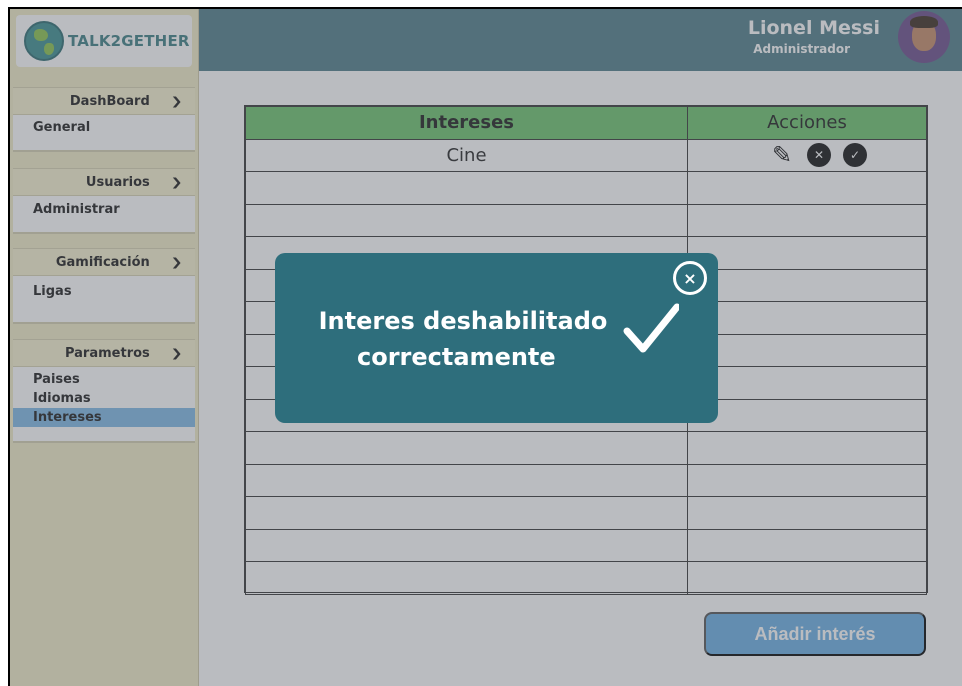 The height and width of the screenshot is (686, 962). I want to click on modal-message-line2: correctamente, so click(456, 357).